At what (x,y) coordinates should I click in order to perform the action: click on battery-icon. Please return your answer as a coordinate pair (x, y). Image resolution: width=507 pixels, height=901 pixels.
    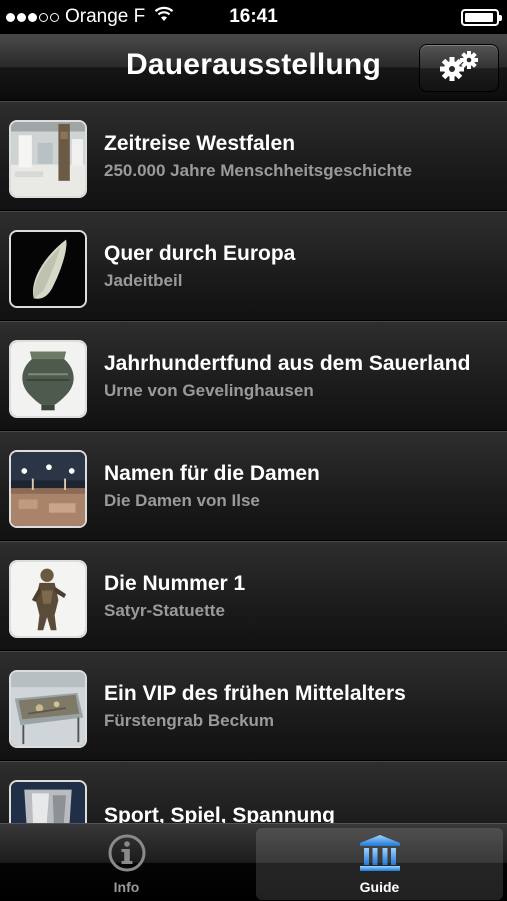
    Looking at the image, I should click on (481, 17).